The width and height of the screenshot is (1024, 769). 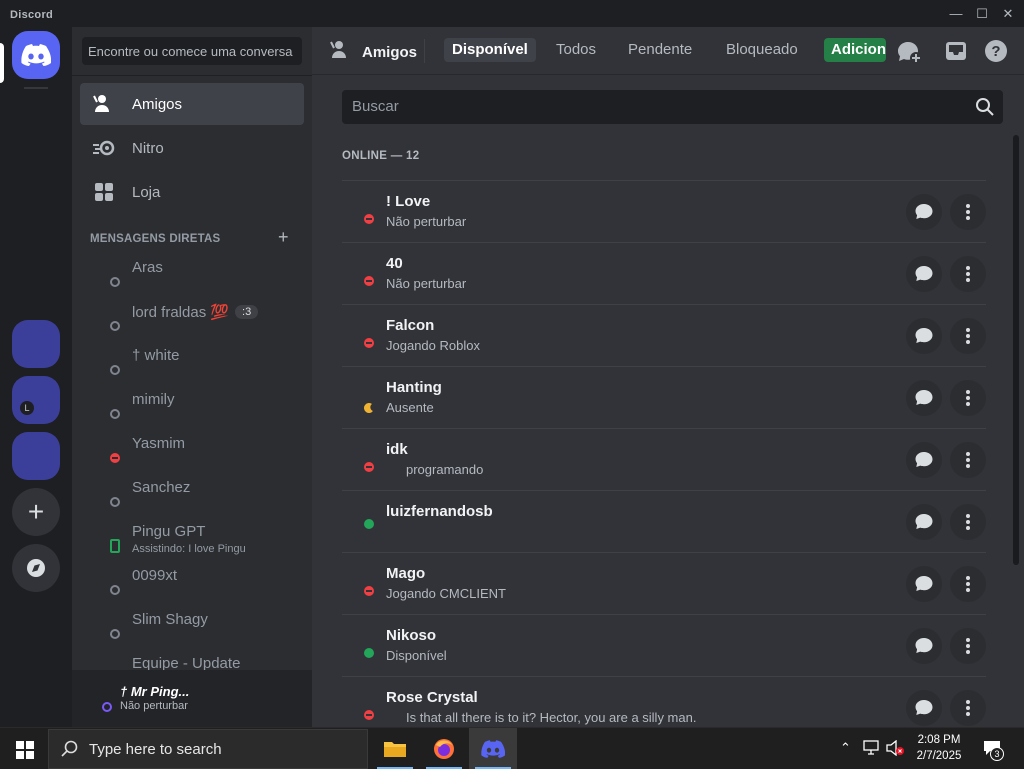 What do you see at coordinates (247, 312) in the screenshot?
I see `dm-badge: :3` at bounding box center [247, 312].